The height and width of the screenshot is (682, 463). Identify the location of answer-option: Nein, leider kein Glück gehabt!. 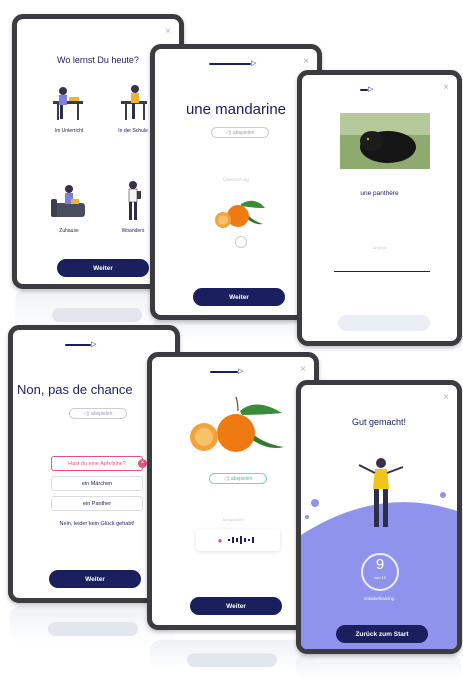
(97, 523).